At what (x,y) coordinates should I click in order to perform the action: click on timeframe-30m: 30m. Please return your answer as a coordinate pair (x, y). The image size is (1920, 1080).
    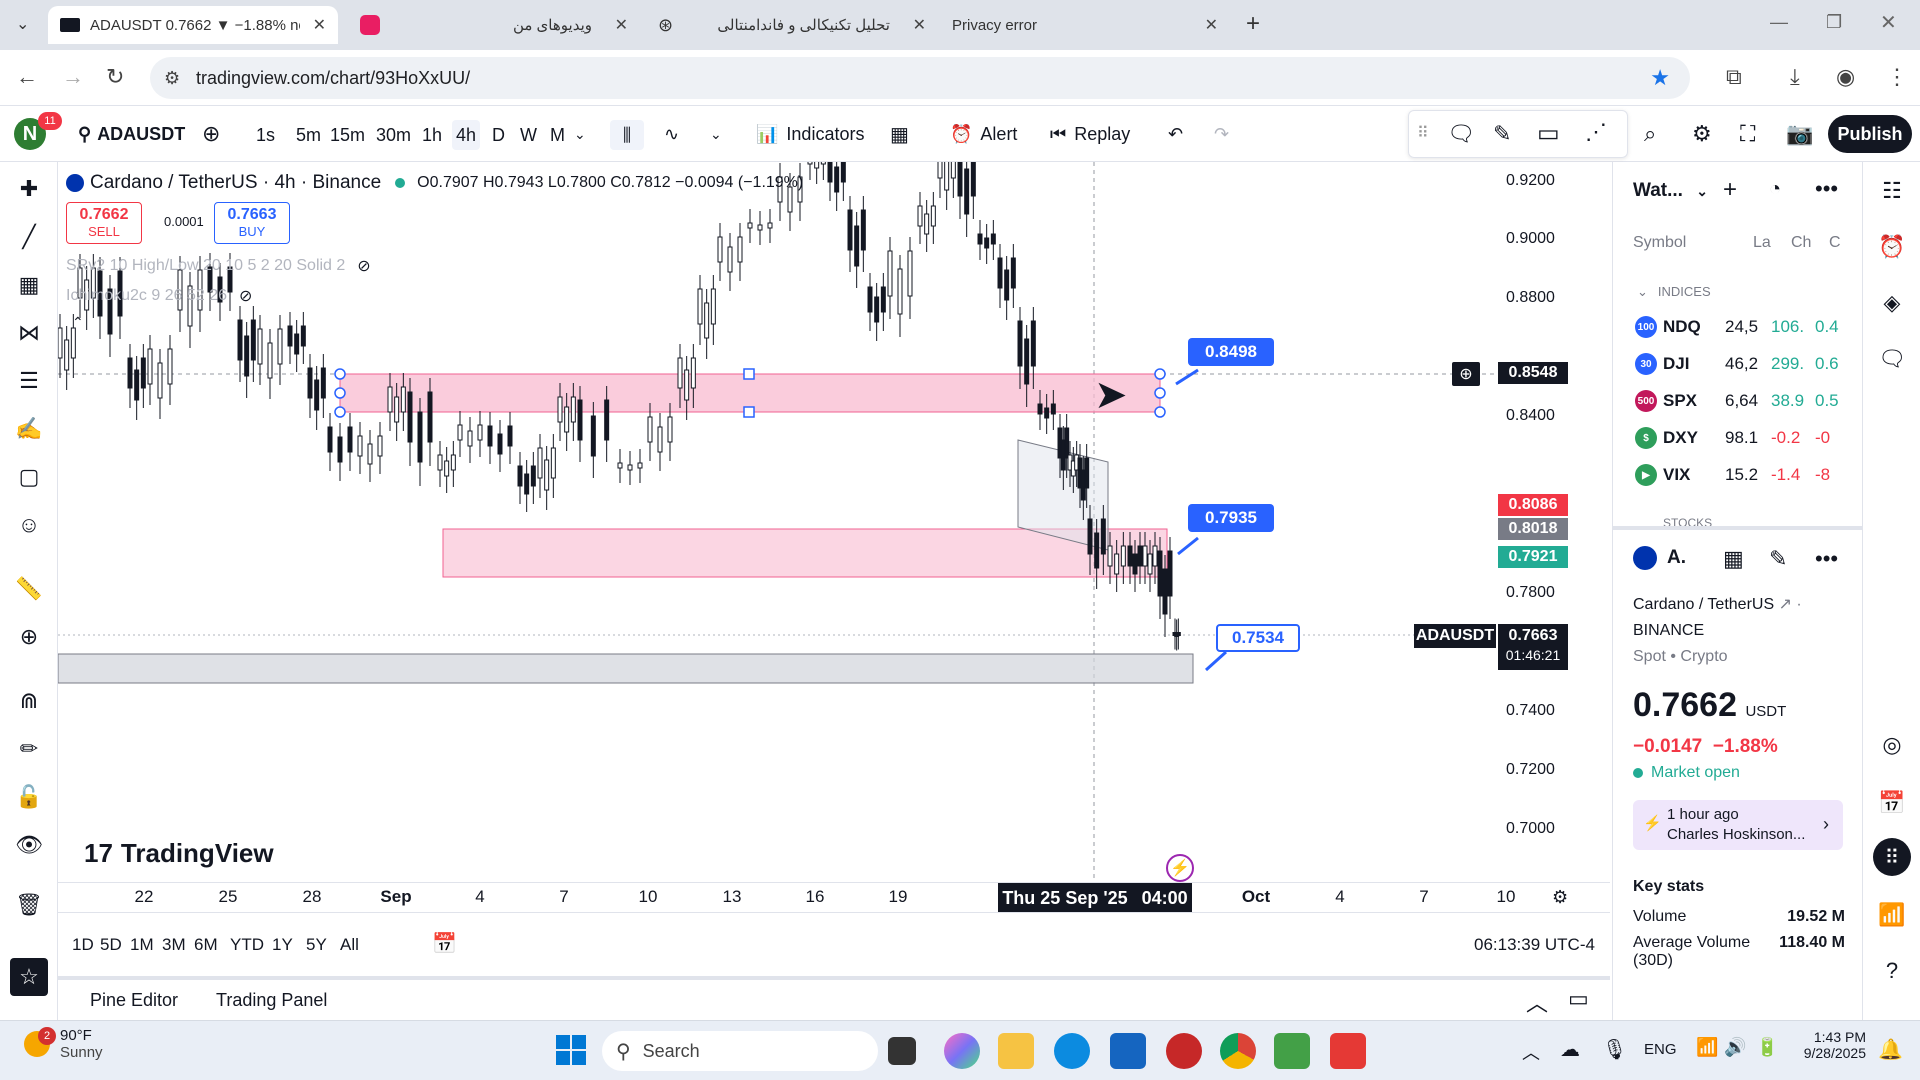
    Looking at the image, I should click on (393, 135).